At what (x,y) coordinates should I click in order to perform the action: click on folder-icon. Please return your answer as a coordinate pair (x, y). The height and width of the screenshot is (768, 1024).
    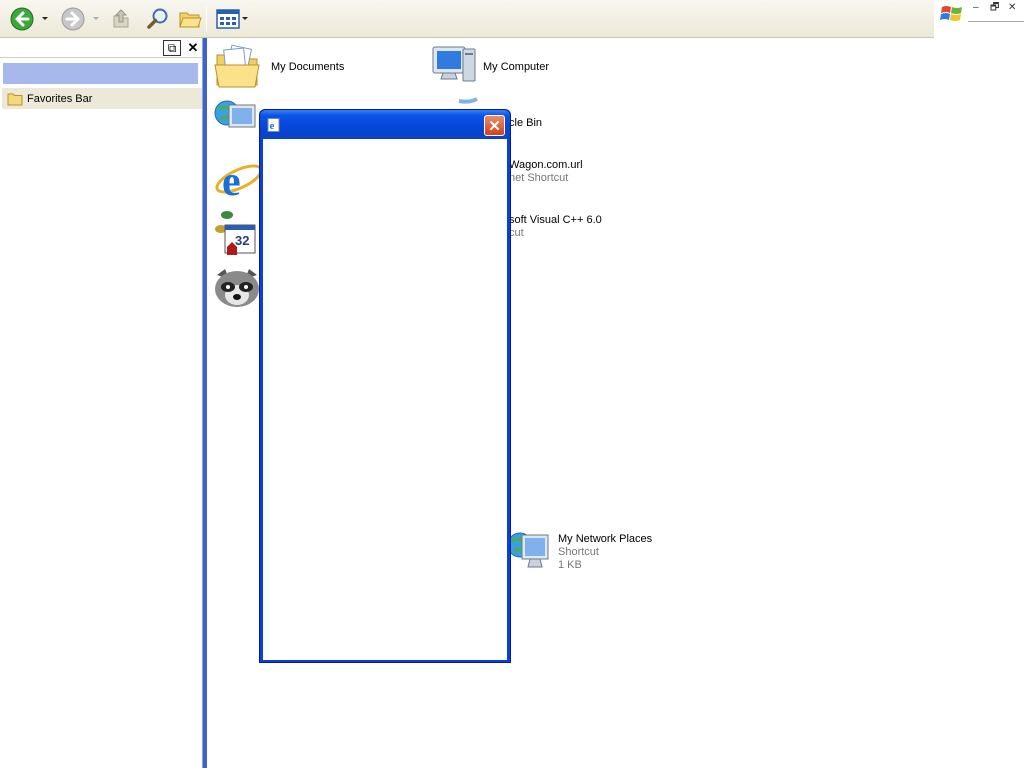
    Looking at the image, I should click on (15, 99).